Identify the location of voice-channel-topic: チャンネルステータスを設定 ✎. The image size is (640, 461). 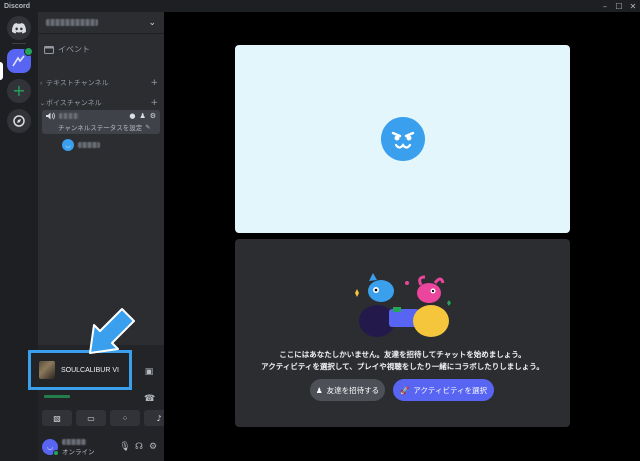
(101, 127).